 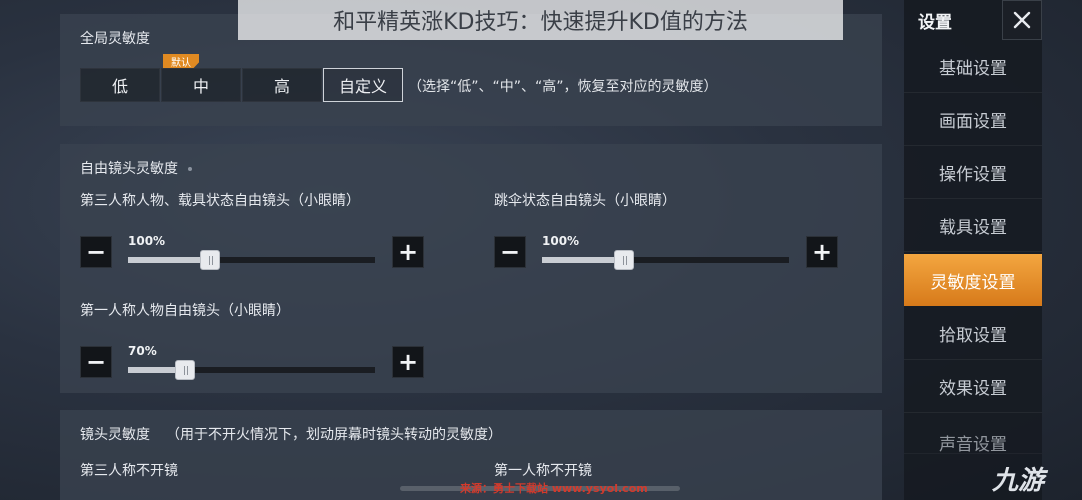 I want to click on source-watermark: 来源：勇士下载站 www.ysyol.com, so click(x=554, y=488).